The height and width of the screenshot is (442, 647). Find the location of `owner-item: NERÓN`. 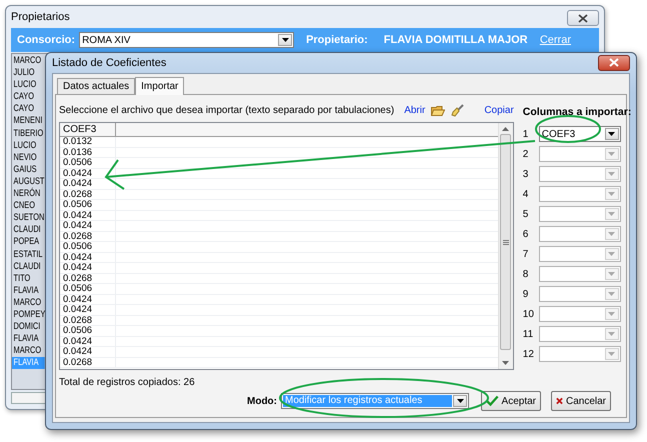

owner-item: NERÓN is located at coordinates (28, 194).